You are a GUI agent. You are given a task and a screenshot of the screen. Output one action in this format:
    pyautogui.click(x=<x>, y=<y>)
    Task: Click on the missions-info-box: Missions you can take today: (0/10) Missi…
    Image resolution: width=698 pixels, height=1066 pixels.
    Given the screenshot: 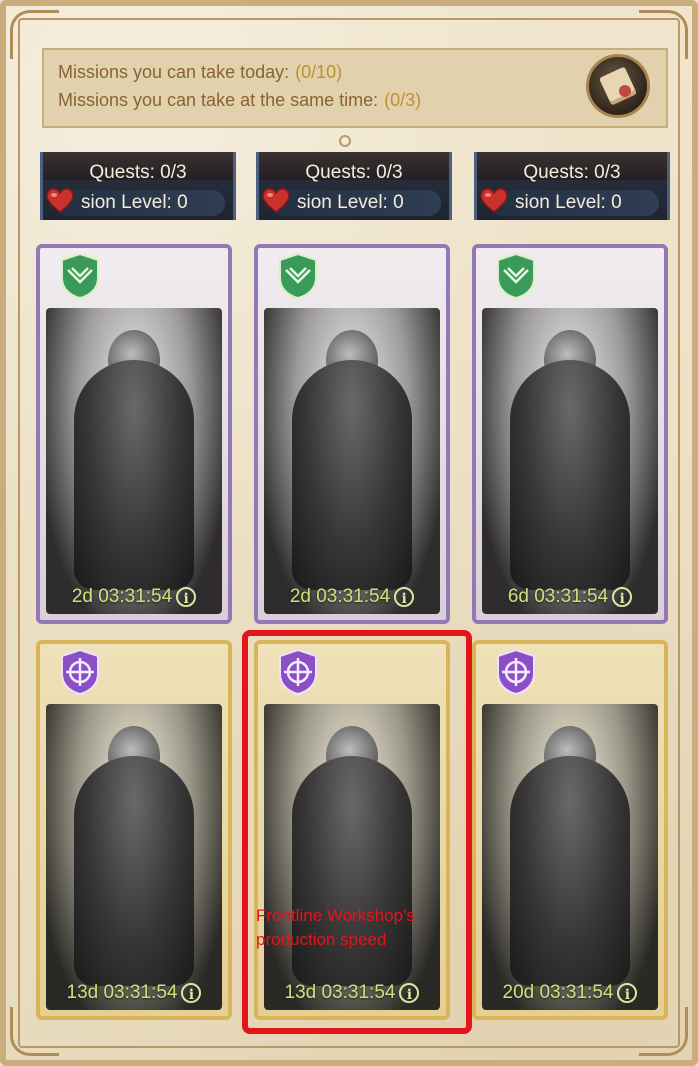 What is the action you would take?
    pyautogui.click(x=355, y=88)
    